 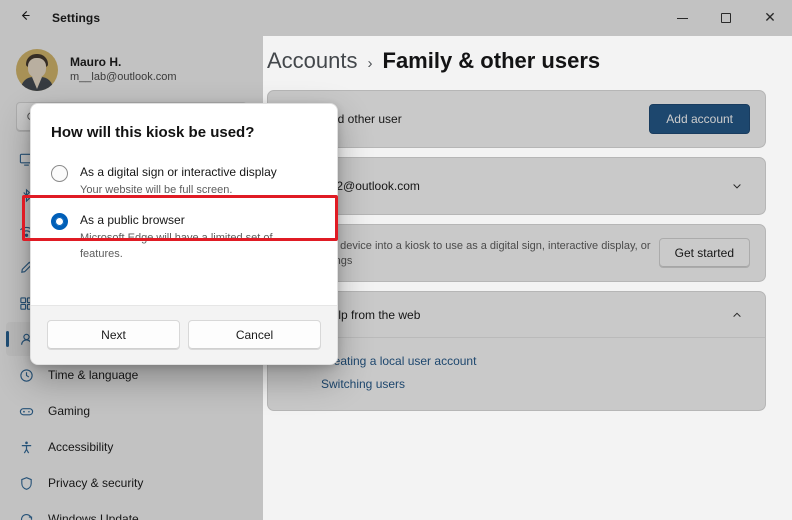 What do you see at coordinates (26, 447) in the screenshot?
I see `accessibility-icon` at bounding box center [26, 447].